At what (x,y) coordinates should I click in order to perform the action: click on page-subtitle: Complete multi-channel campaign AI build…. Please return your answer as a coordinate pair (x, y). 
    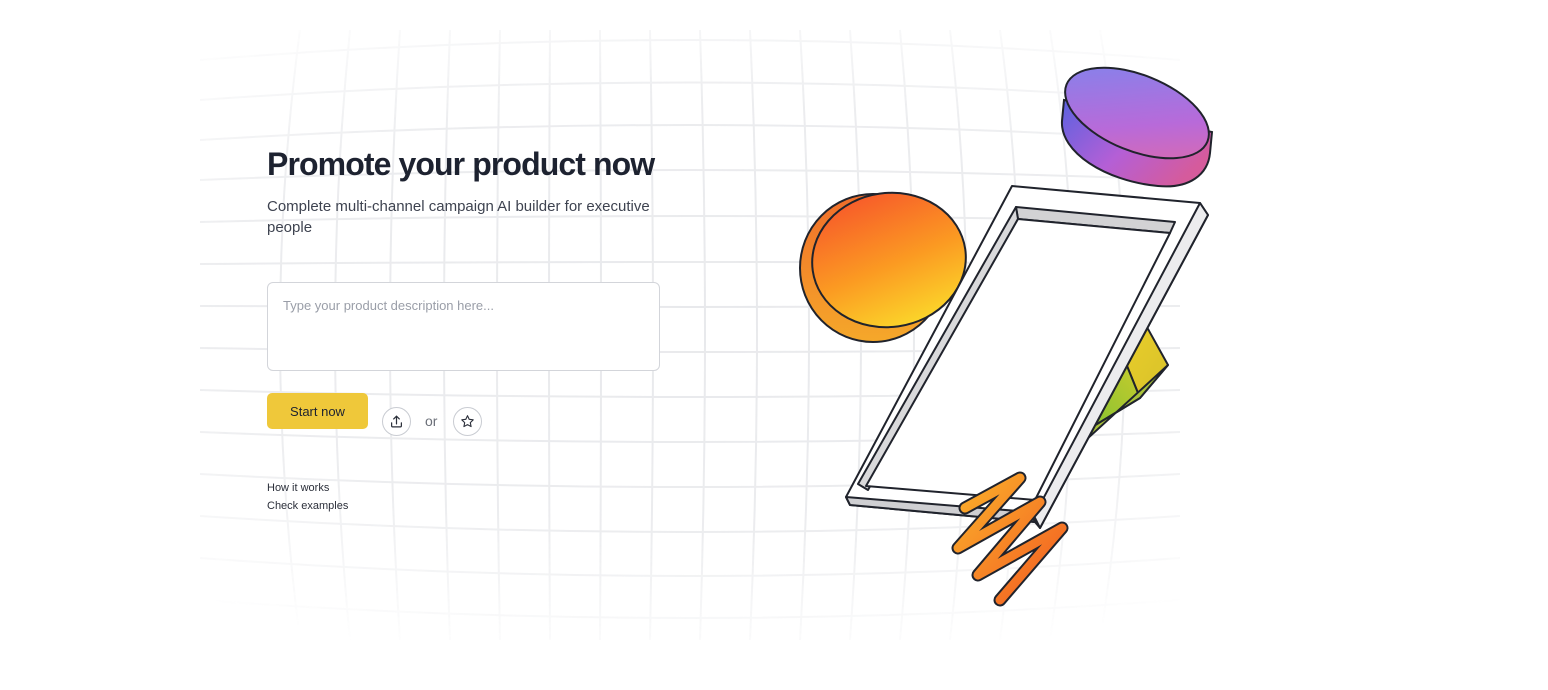
    Looking at the image, I should click on (458, 217).